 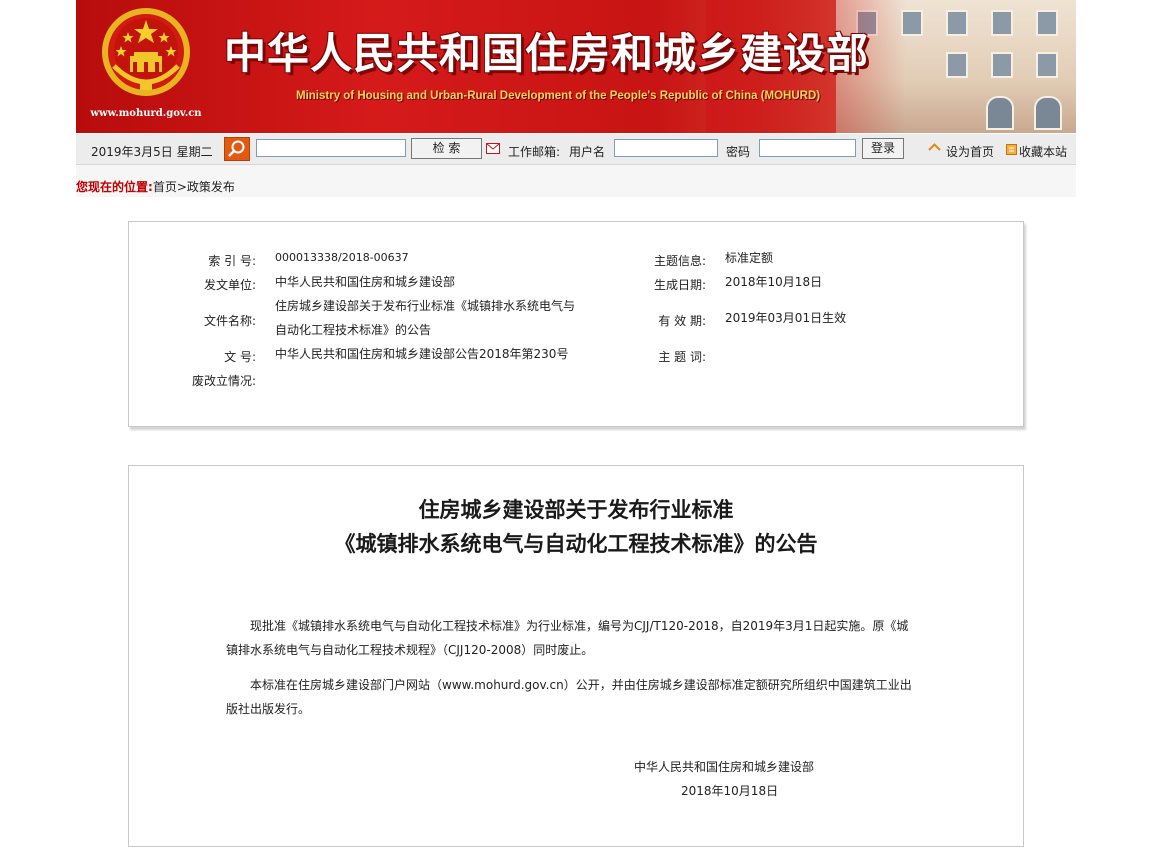 What do you see at coordinates (152, 152) in the screenshot?
I see `current-date: 2019年3月5日 星期二` at bounding box center [152, 152].